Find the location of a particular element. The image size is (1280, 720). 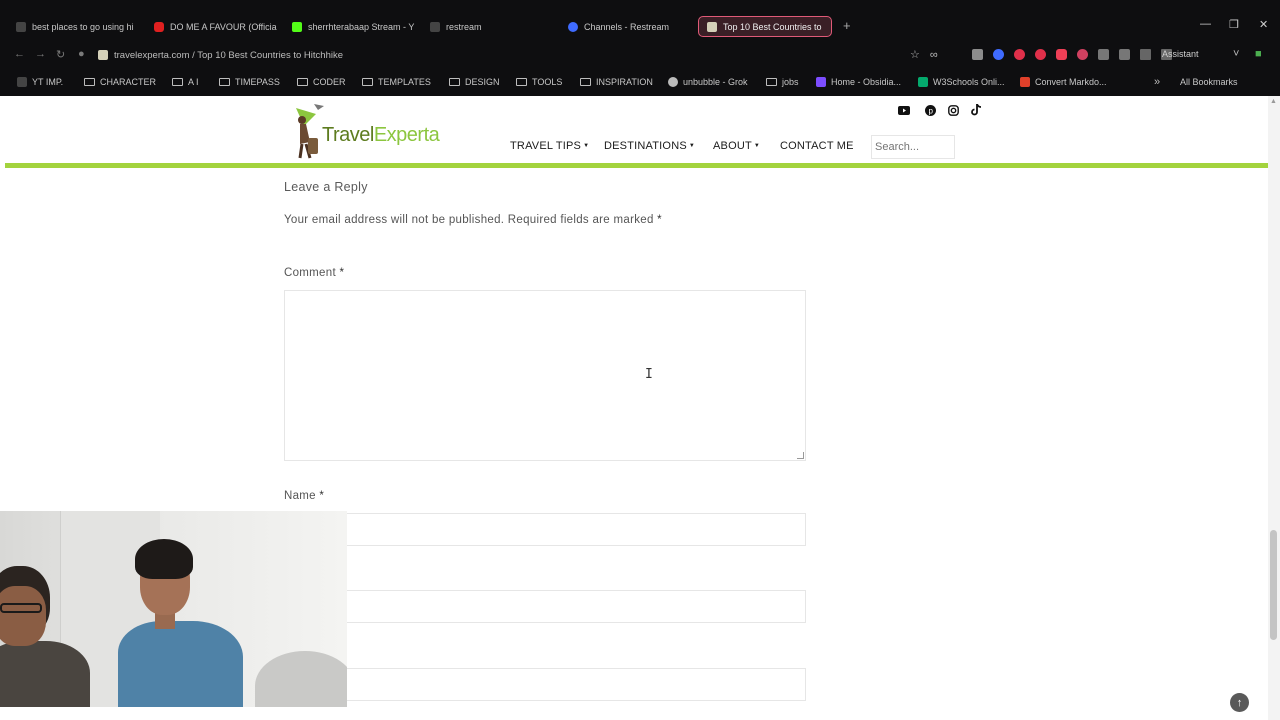

site-logo: TravelExperta is located at coordinates (366, 130).